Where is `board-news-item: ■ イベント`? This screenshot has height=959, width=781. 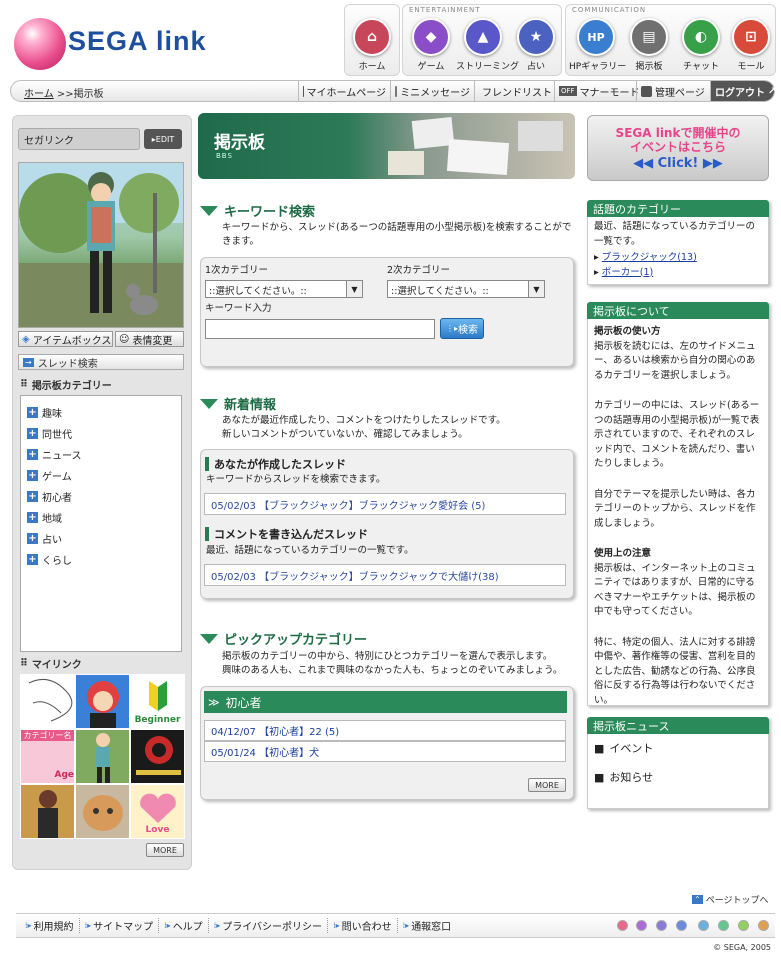 board-news-item: ■ イベント is located at coordinates (678, 749).